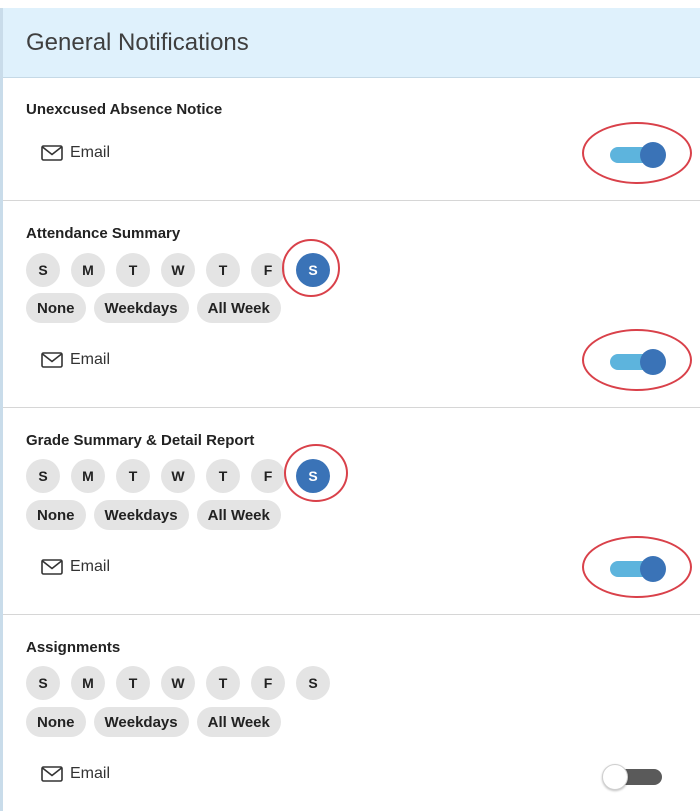 This screenshot has height=811, width=700. I want to click on panel-header: General Notifications, so click(351, 43).